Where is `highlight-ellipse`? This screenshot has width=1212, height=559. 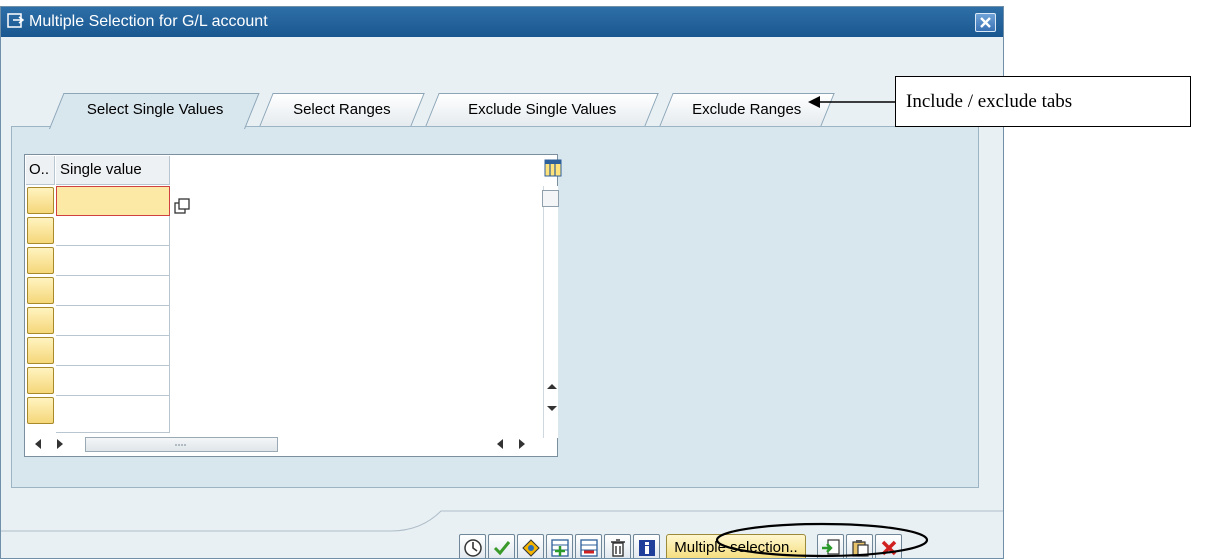
highlight-ellipse is located at coordinates (822, 540).